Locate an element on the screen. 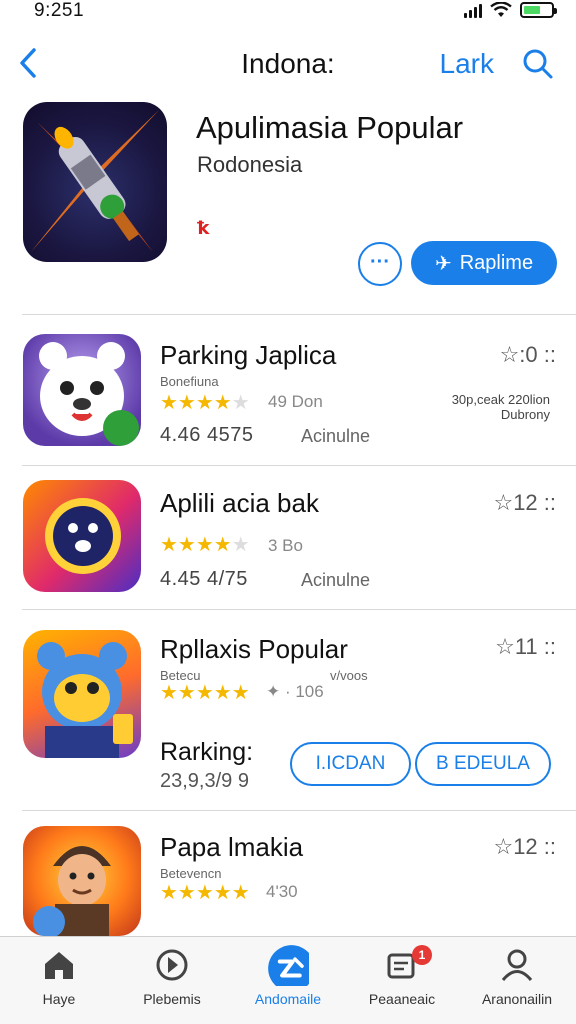  featured-mark: ꝁ is located at coordinates (203, 228).